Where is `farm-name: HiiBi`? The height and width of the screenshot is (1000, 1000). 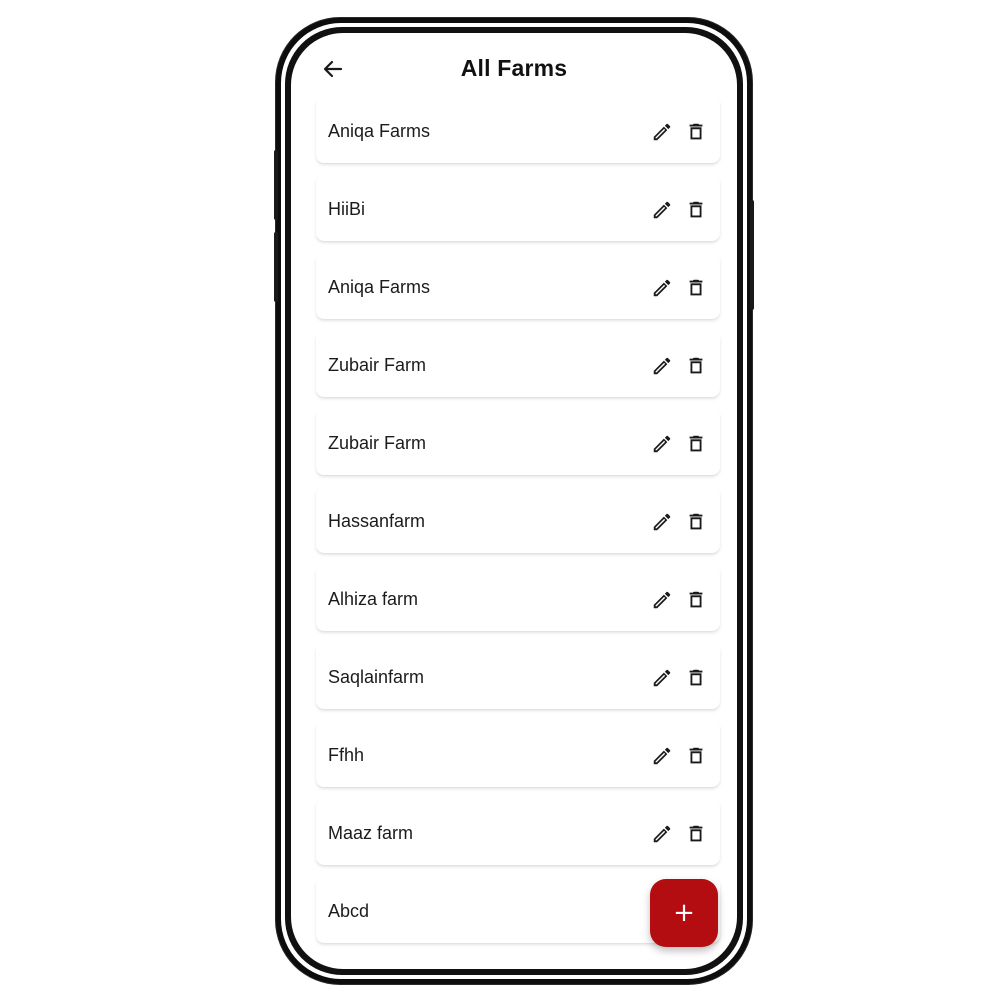 farm-name: HiiBi is located at coordinates (347, 209).